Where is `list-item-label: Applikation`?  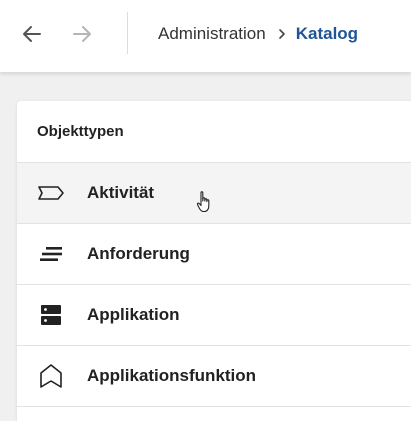 list-item-label: Applikation is located at coordinates (133, 314).